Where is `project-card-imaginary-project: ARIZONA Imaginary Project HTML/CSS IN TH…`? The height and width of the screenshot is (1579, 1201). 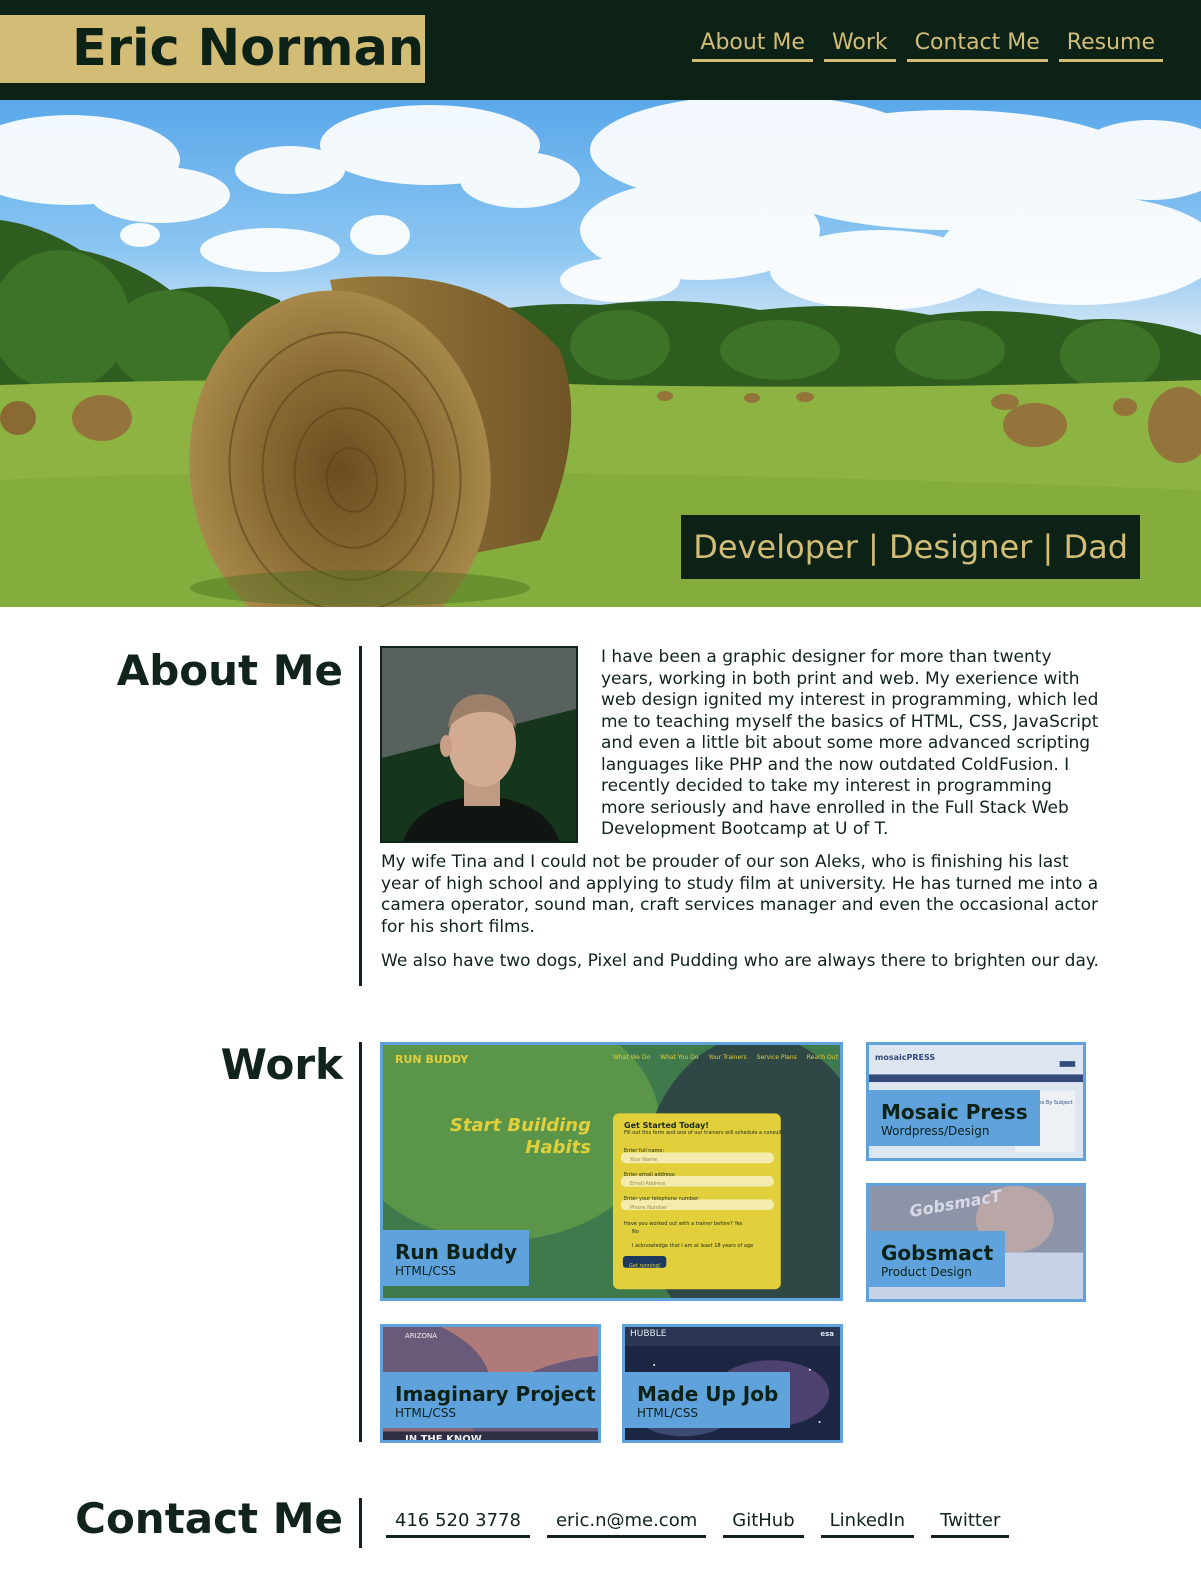
project-card-imaginary-project: ARIZONA Imaginary Project HTML/CSS IN TH… is located at coordinates (490, 1383).